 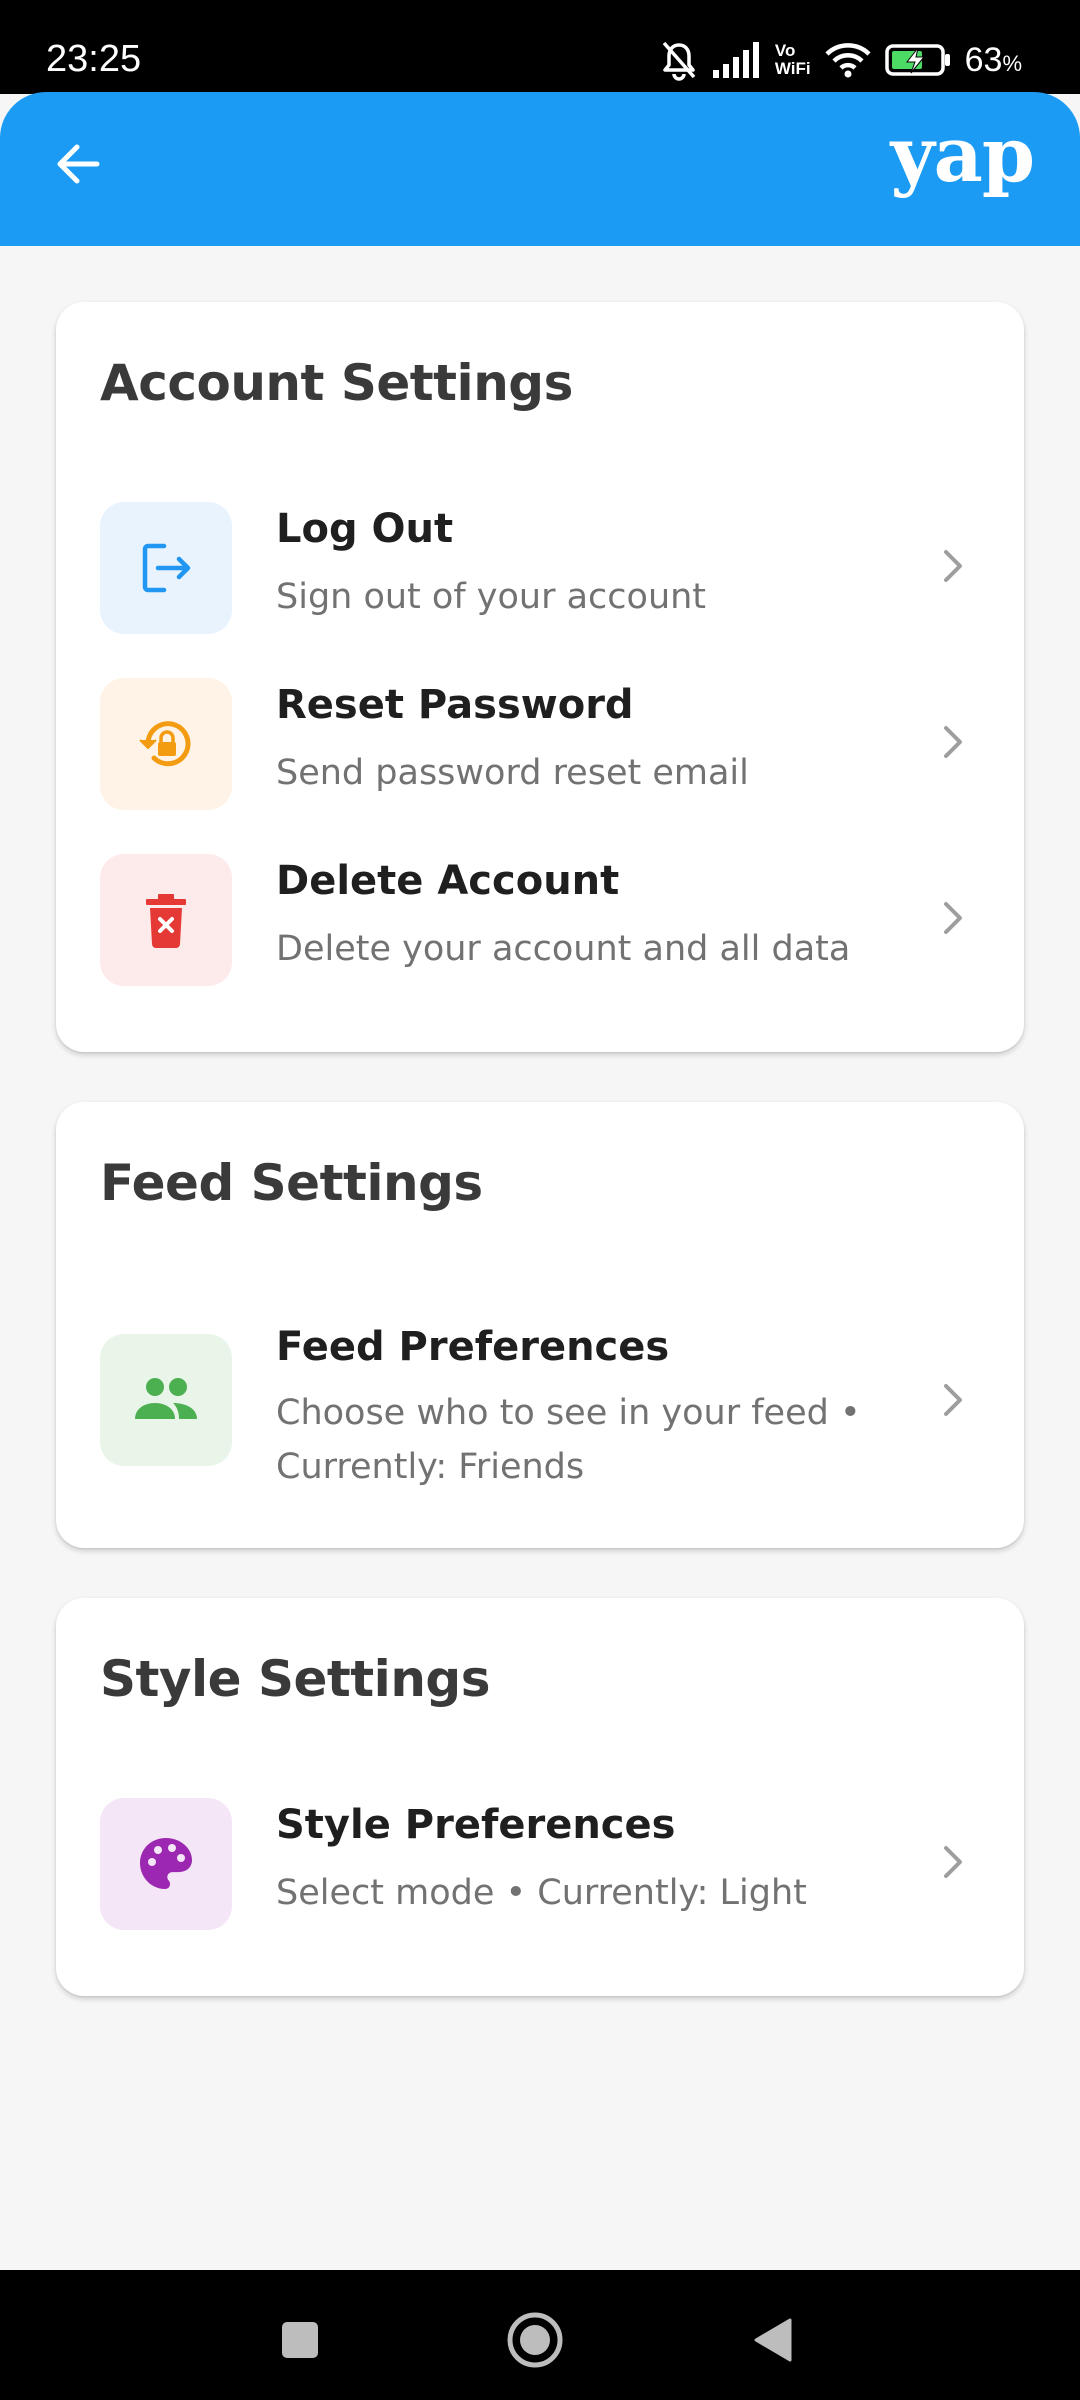 I want to click on status-icons: Vo WiFi 63%, so click(x=840, y=60).